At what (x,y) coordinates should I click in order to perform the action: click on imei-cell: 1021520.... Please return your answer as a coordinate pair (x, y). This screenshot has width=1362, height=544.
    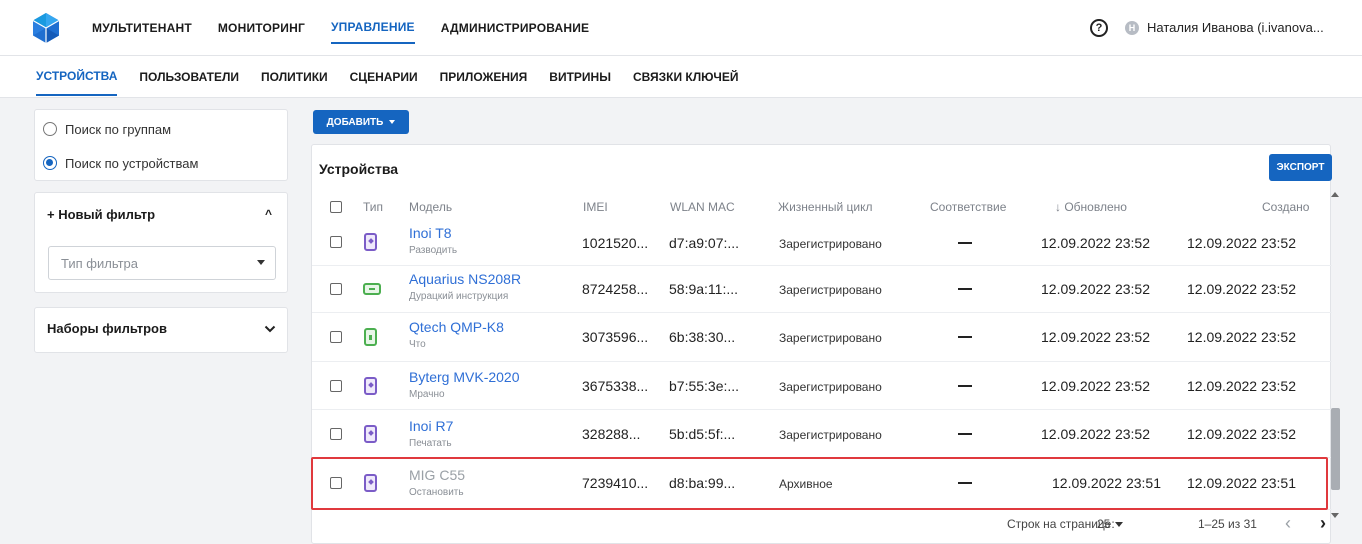
    Looking at the image, I should click on (615, 243).